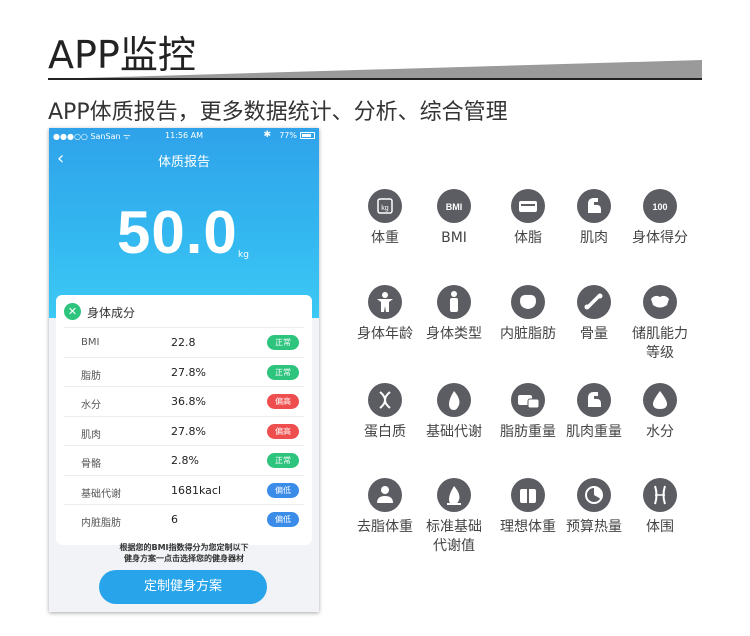 The image size is (750, 636). What do you see at coordinates (660, 344) in the screenshot?
I see `feature-label: 储肌能力 等级` at bounding box center [660, 344].